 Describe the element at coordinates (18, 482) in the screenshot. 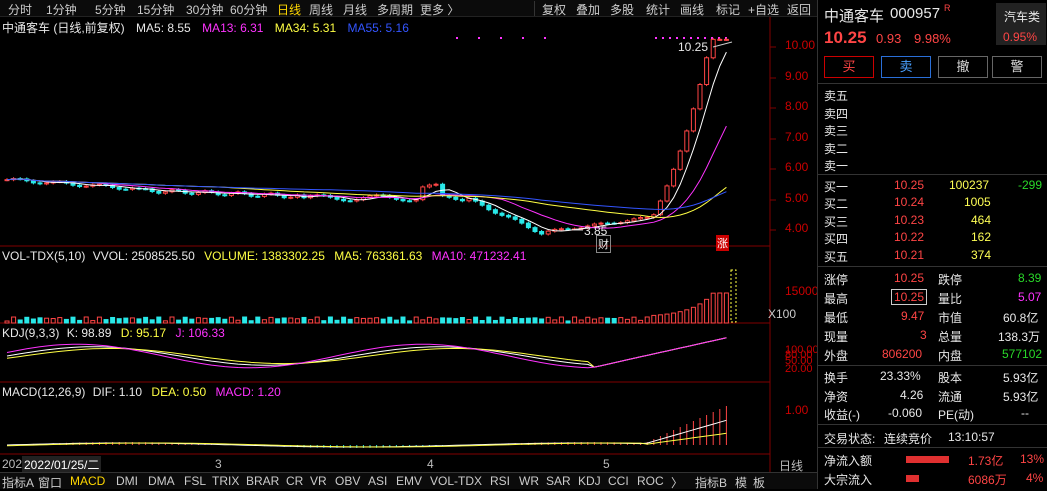

I see `tab-indicator-a: 指标A` at that location.